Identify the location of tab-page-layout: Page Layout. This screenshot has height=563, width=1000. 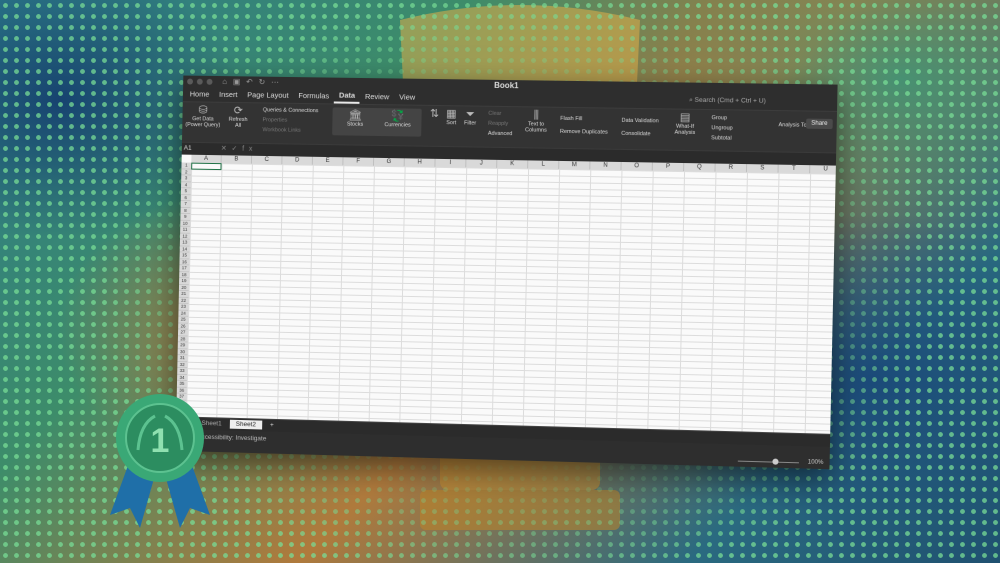
(267, 95).